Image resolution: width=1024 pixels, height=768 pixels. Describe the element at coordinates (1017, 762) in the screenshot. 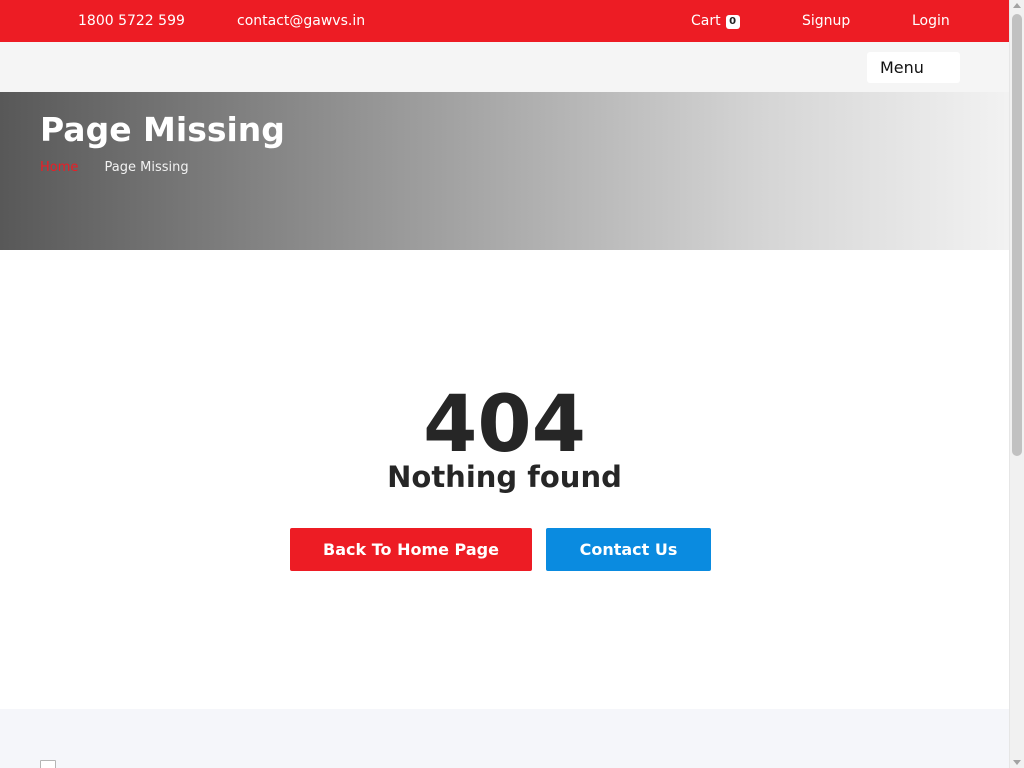

I see `scroll-down-arrow-icon` at that location.